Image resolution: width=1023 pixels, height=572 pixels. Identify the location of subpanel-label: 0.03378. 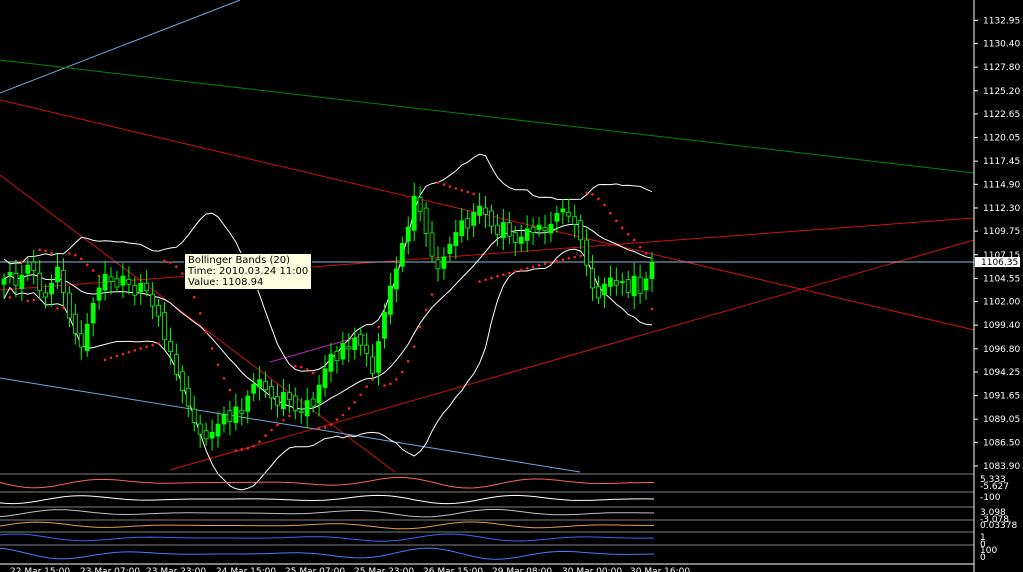
(998, 526).